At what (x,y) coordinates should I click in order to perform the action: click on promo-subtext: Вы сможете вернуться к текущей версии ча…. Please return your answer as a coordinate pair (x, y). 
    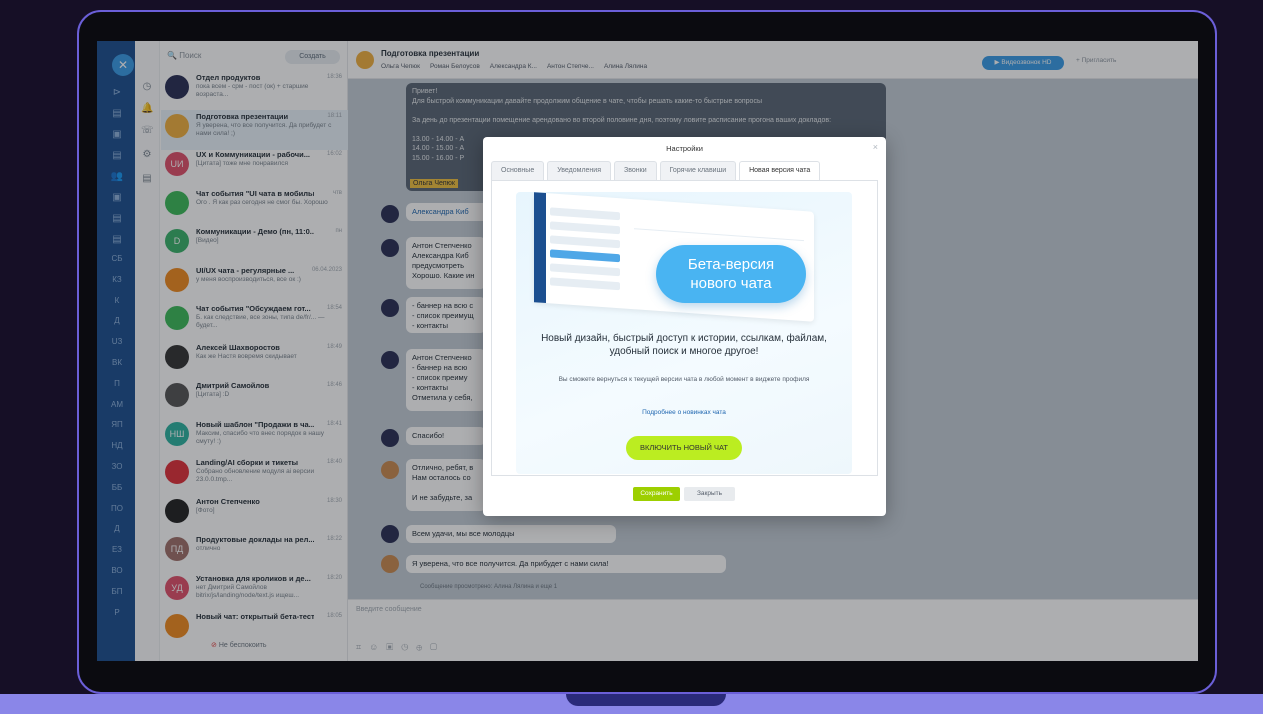
    Looking at the image, I should click on (684, 379).